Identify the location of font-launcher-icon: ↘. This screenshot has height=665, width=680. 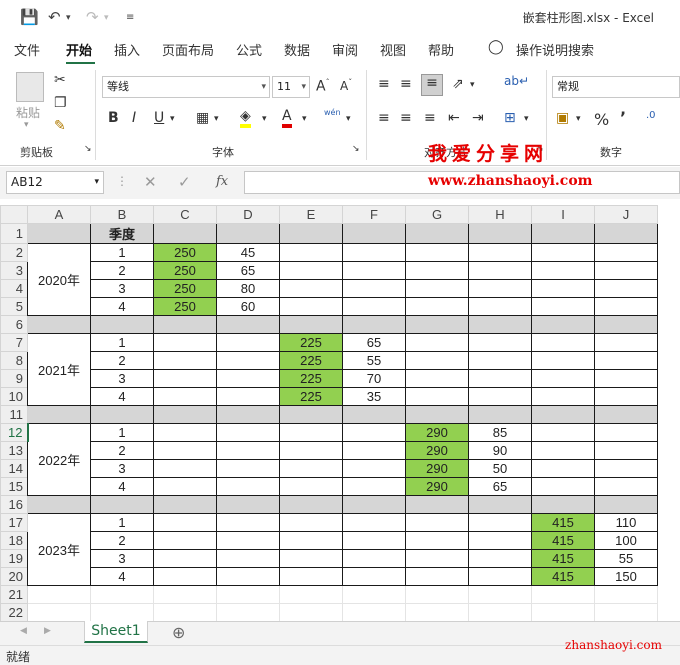
(356, 149).